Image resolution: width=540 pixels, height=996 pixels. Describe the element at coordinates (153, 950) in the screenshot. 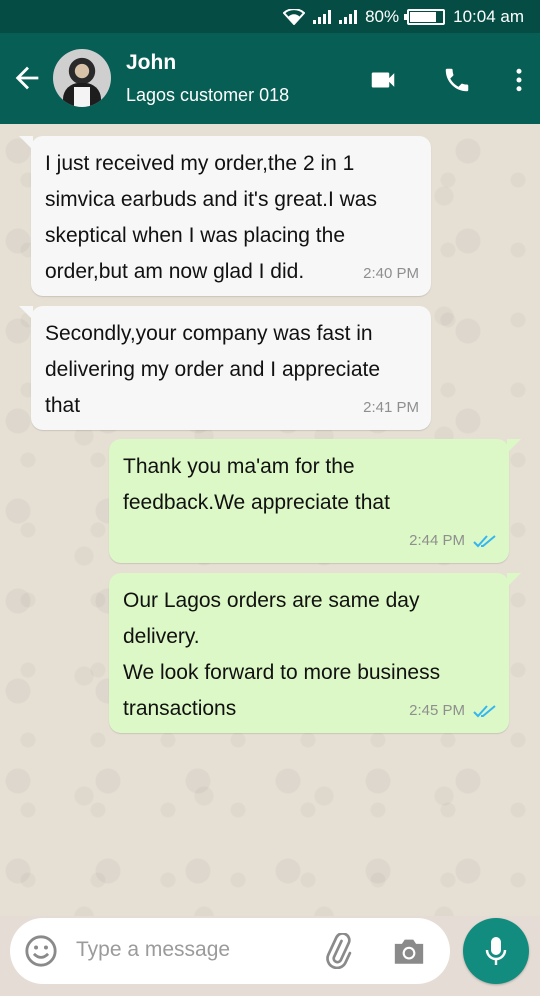

I see `message-input: Type a message` at that location.